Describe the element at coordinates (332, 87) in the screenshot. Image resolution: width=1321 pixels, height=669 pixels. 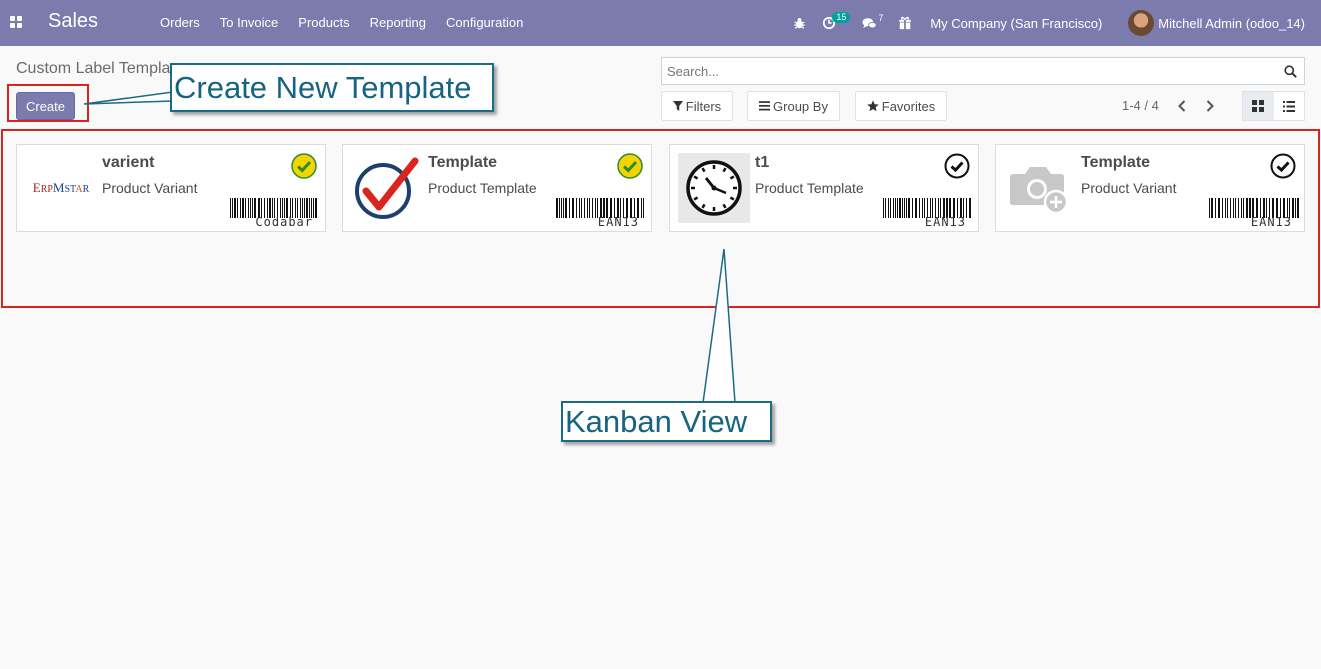
I see `create-new-template-callout: Create New Template` at that location.